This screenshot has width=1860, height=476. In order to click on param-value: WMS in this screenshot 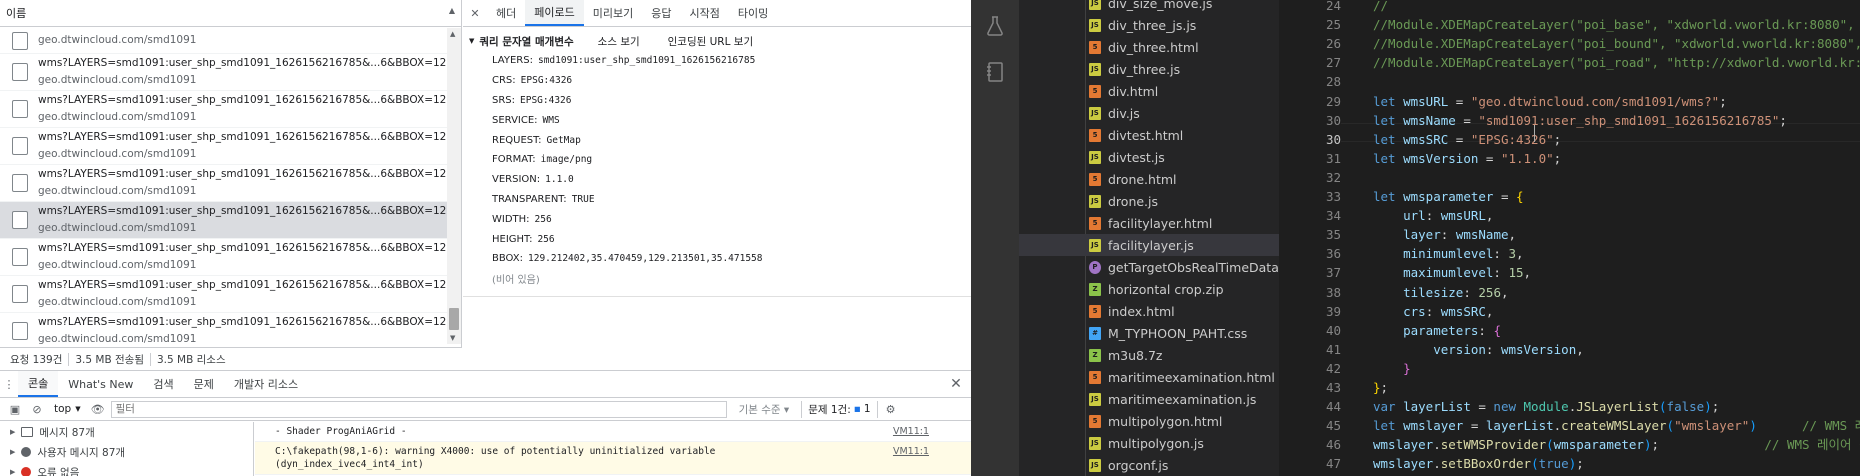, I will do `click(551, 120)`.